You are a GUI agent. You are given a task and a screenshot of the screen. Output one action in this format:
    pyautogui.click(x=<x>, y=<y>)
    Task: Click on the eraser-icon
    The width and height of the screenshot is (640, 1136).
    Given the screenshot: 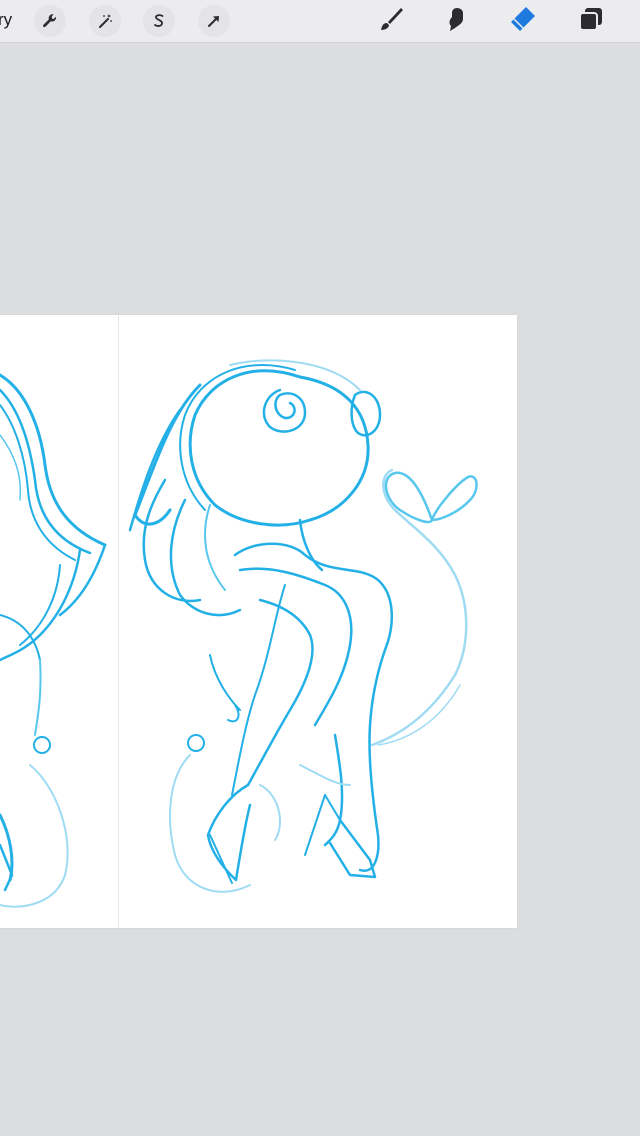 What is the action you would take?
    pyautogui.click(x=523, y=21)
    